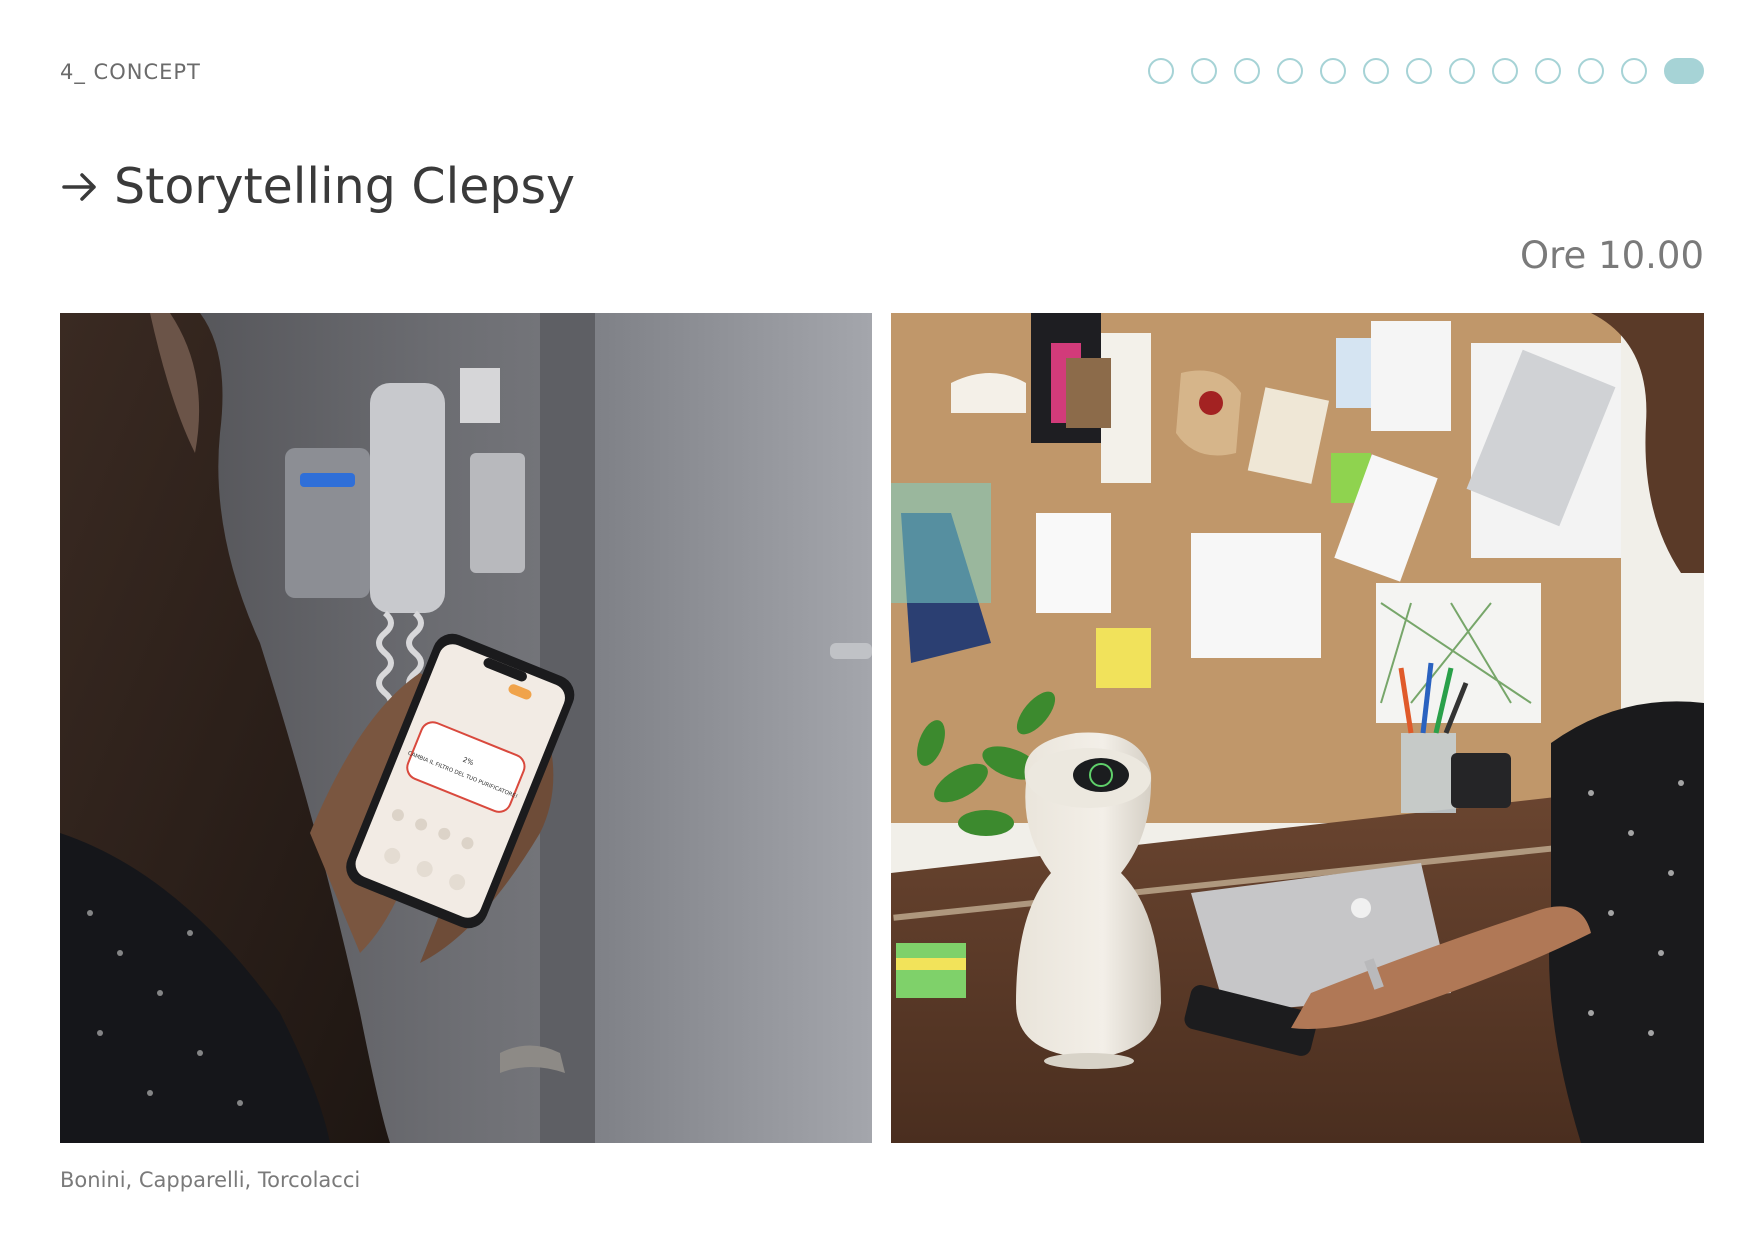  I want to click on credit-text: Bonini, Capparelli, Torcolacci, so click(210, 1180).